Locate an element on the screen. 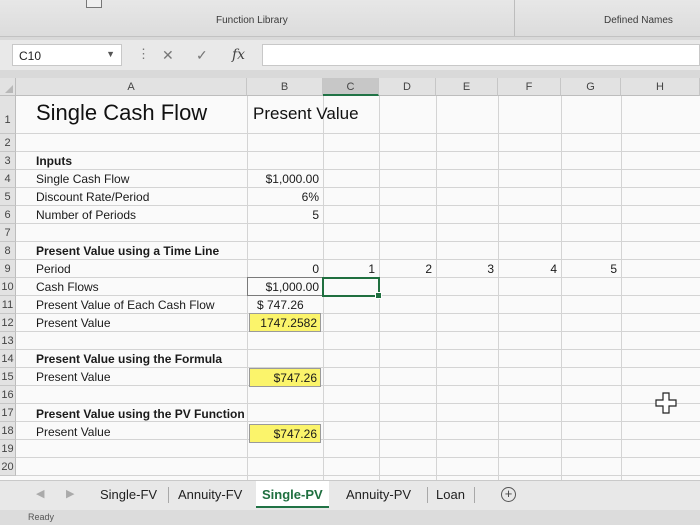 The height and width of the screenshot is (525, 700). cell-a14: Present Value using the Formula is located at coordinates (129, 359).